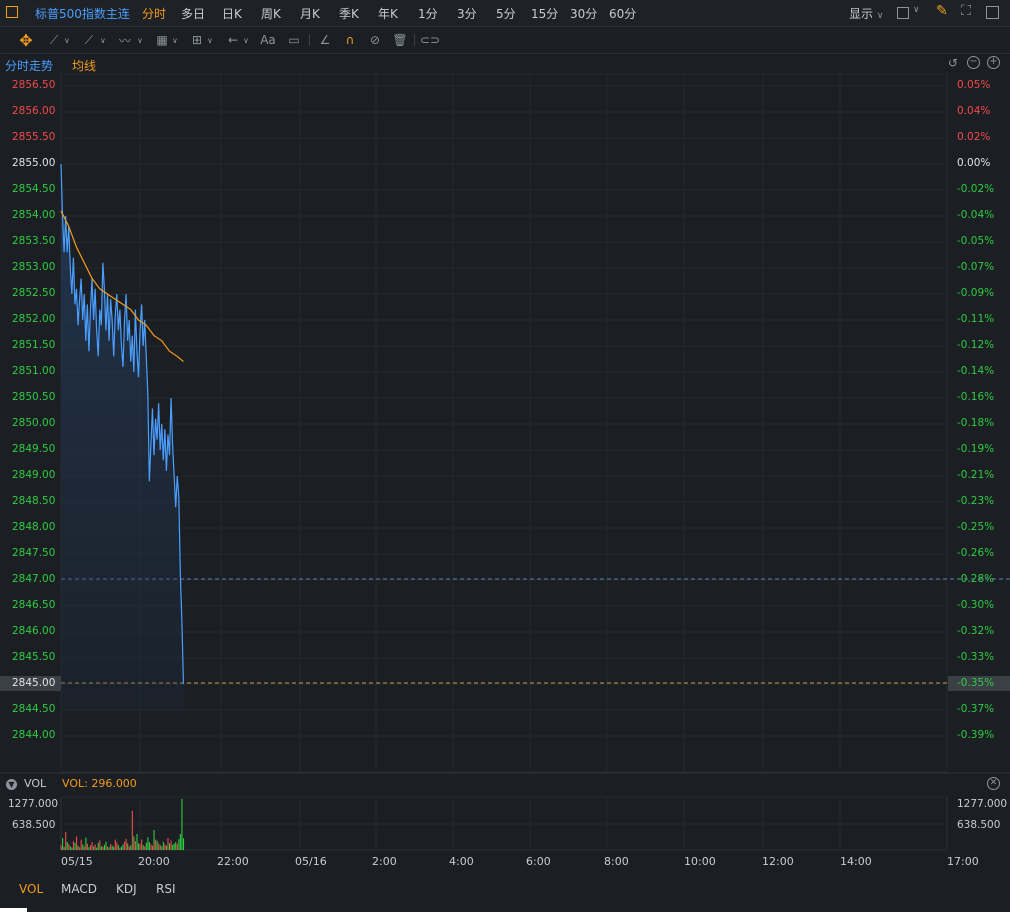 The image size is (1010, 912). Describe the element at coordinates (82, 13) in the screenshot. I see `instrument-title: 标普500指数主连` at that location.